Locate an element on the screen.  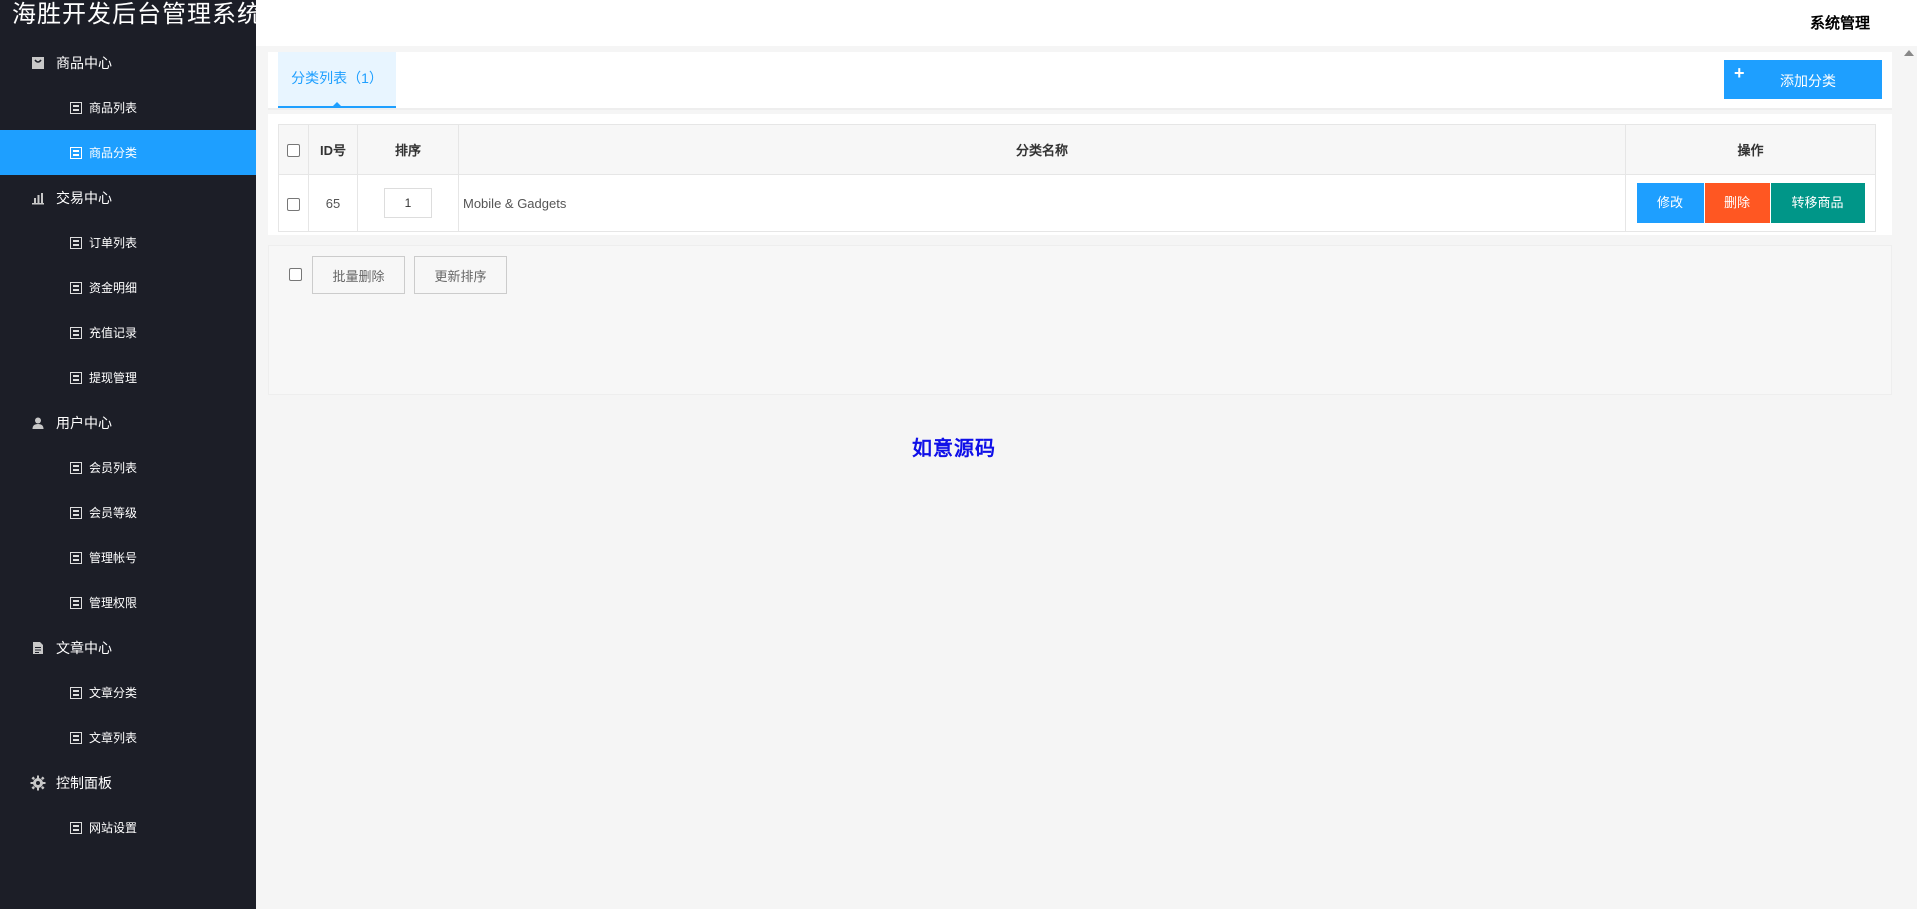
sidebar-group-label: 商品中心 is located at coordinates (84, 62).